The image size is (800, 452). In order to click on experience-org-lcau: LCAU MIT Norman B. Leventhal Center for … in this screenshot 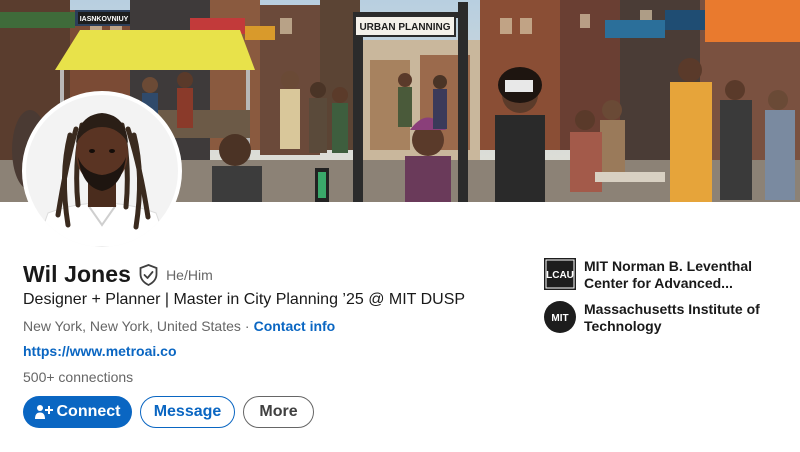, I will do `click(664, 275)`.